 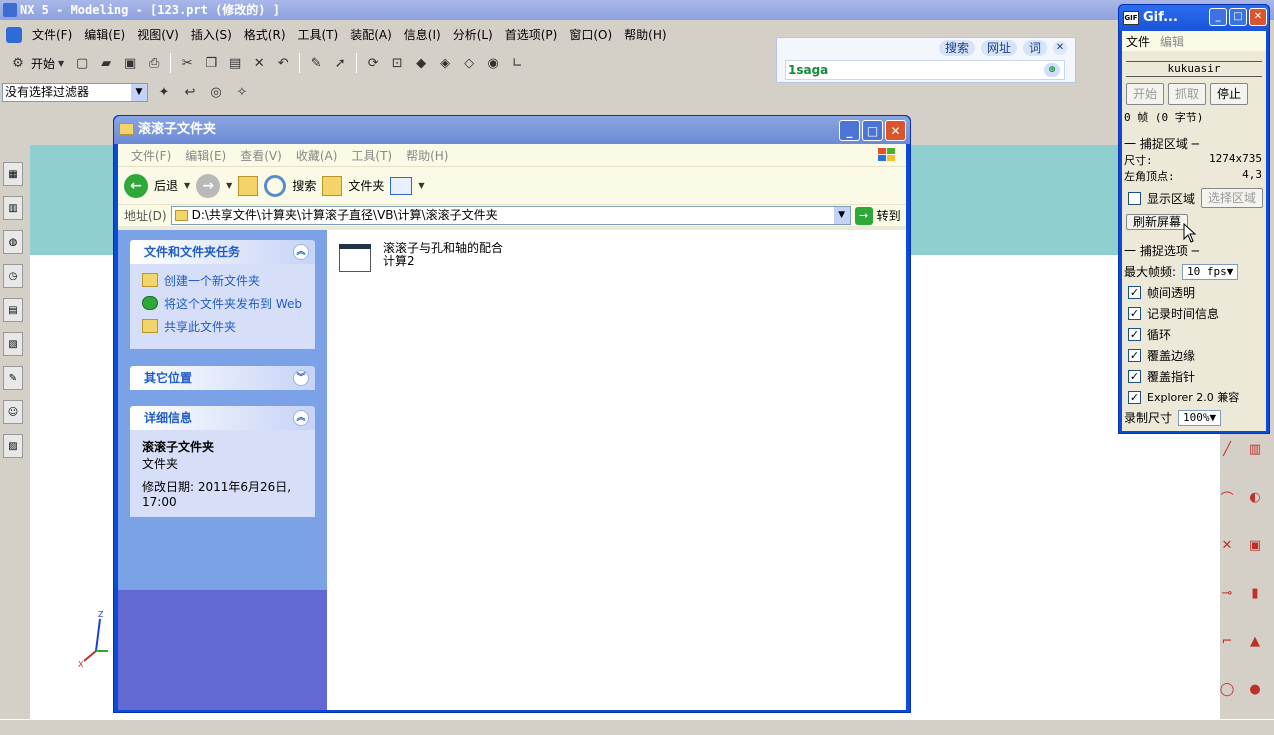 I want to click on select-area-button: 选择区域, so click(x=1232, y=198).